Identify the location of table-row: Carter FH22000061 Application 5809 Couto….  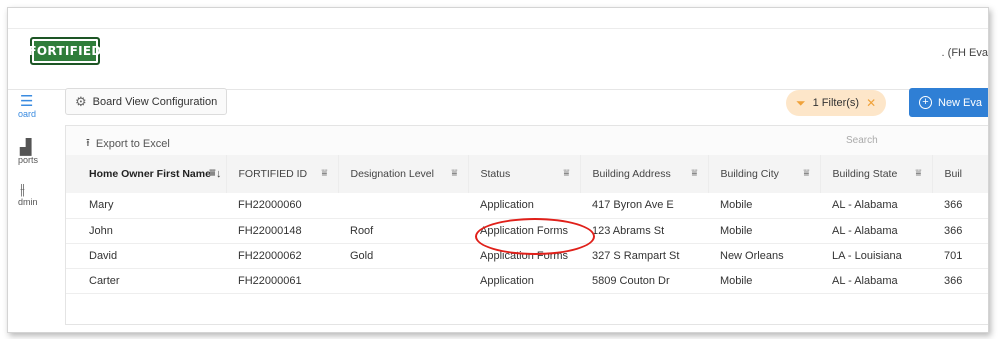
(527, 280).